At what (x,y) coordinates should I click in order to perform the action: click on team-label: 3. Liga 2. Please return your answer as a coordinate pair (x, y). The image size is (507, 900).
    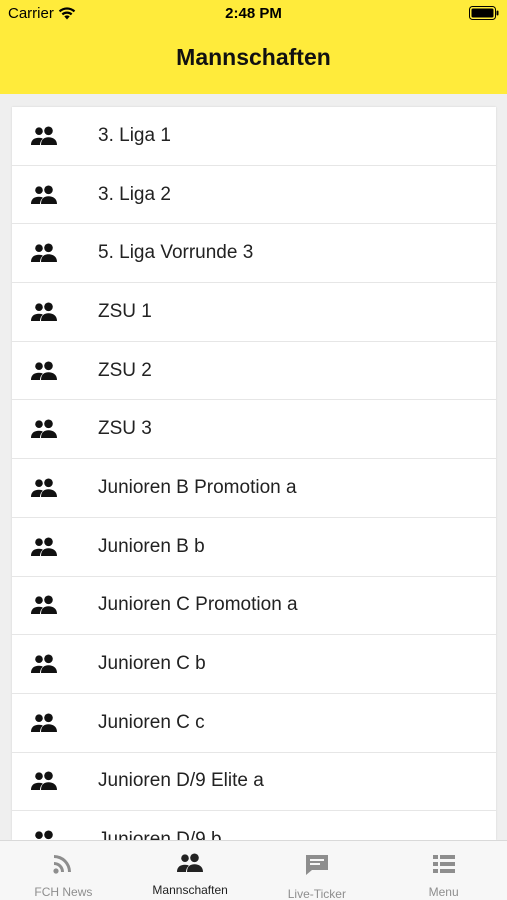
    Looking at the image, I should click on (134, 194).